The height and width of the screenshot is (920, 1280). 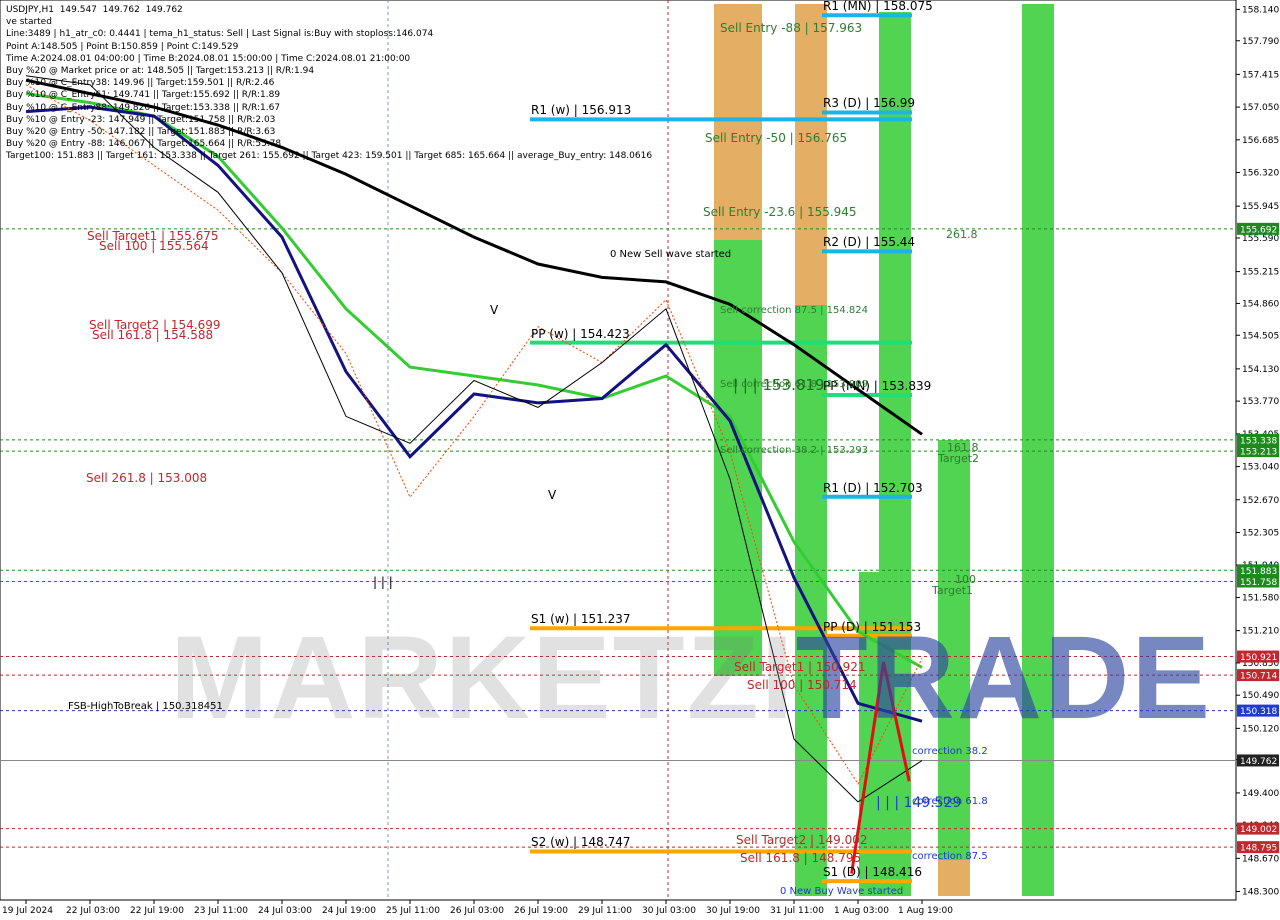 I want to click on chart-annotation: correction 87.5, so click(x=950, y=856).